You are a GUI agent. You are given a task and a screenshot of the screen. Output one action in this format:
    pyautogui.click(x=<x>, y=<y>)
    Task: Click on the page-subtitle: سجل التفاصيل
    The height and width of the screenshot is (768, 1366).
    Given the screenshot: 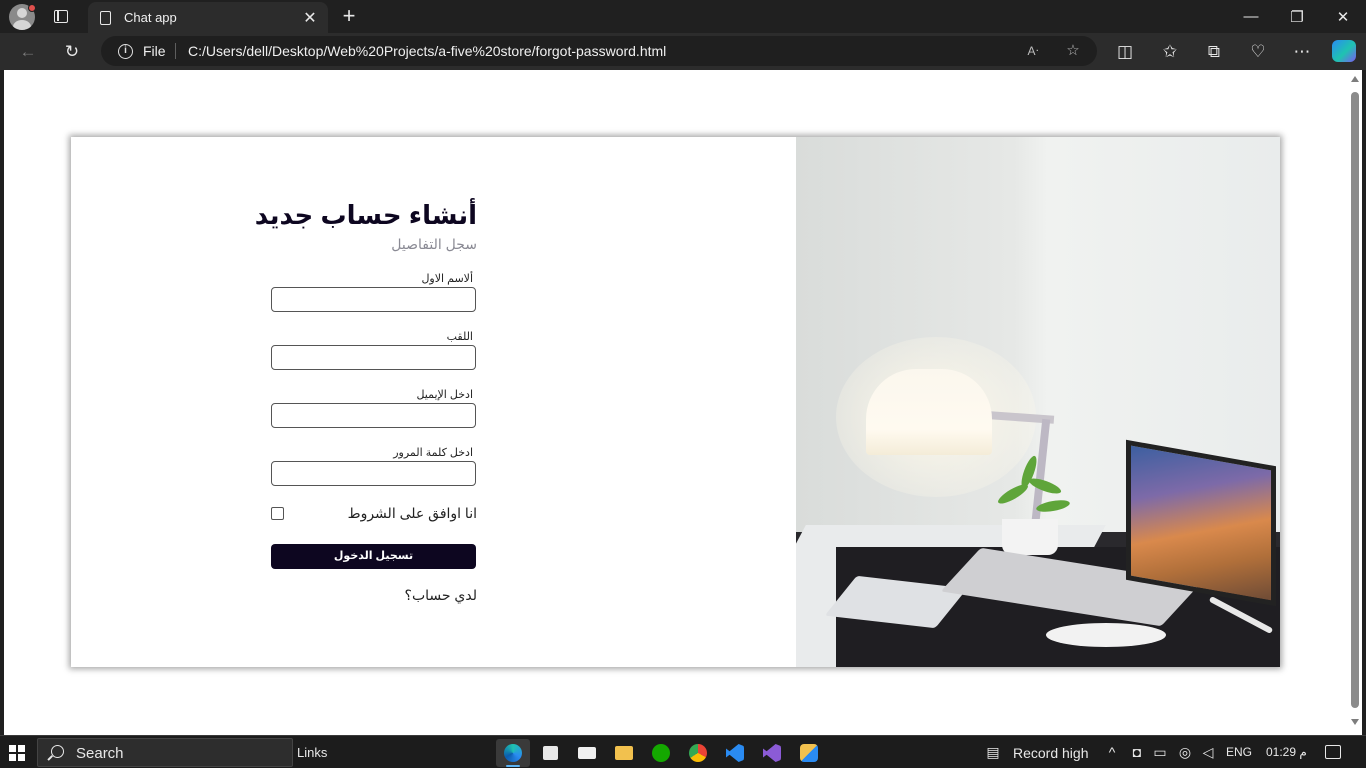 What is the action you would take?
    pyautogui.click(x=434, y=244)
    